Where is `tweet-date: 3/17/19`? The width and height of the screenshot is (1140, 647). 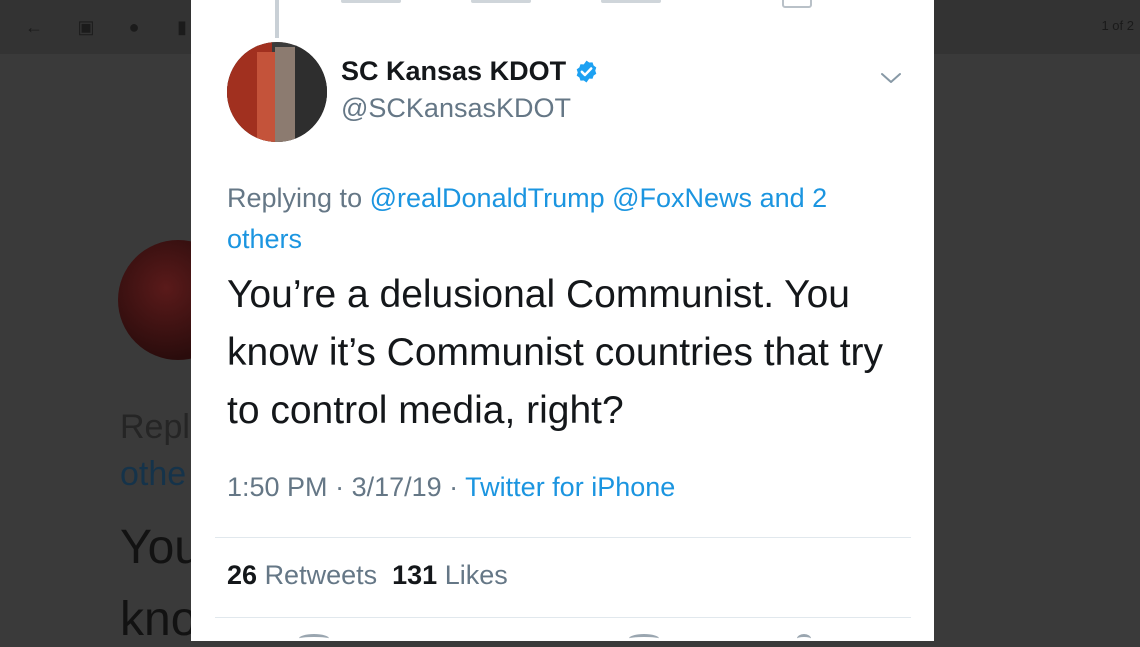 tweet-date: 3/17/19 is located at coordinates (397, 487).